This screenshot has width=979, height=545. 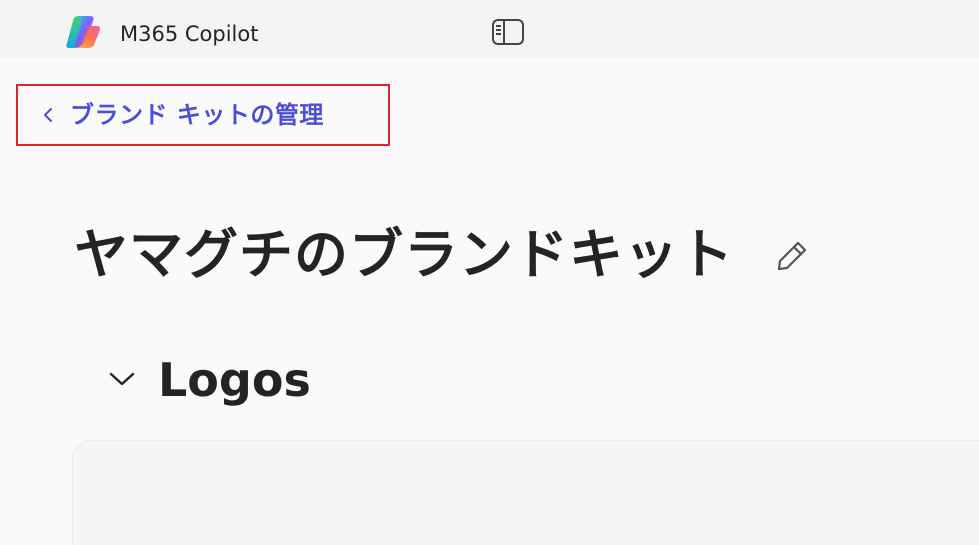 What do you see at coordinates (197, 115) in the screenshot?
I see `back-link-label: ブランド キットの管理` at bounding box center [197, 115].